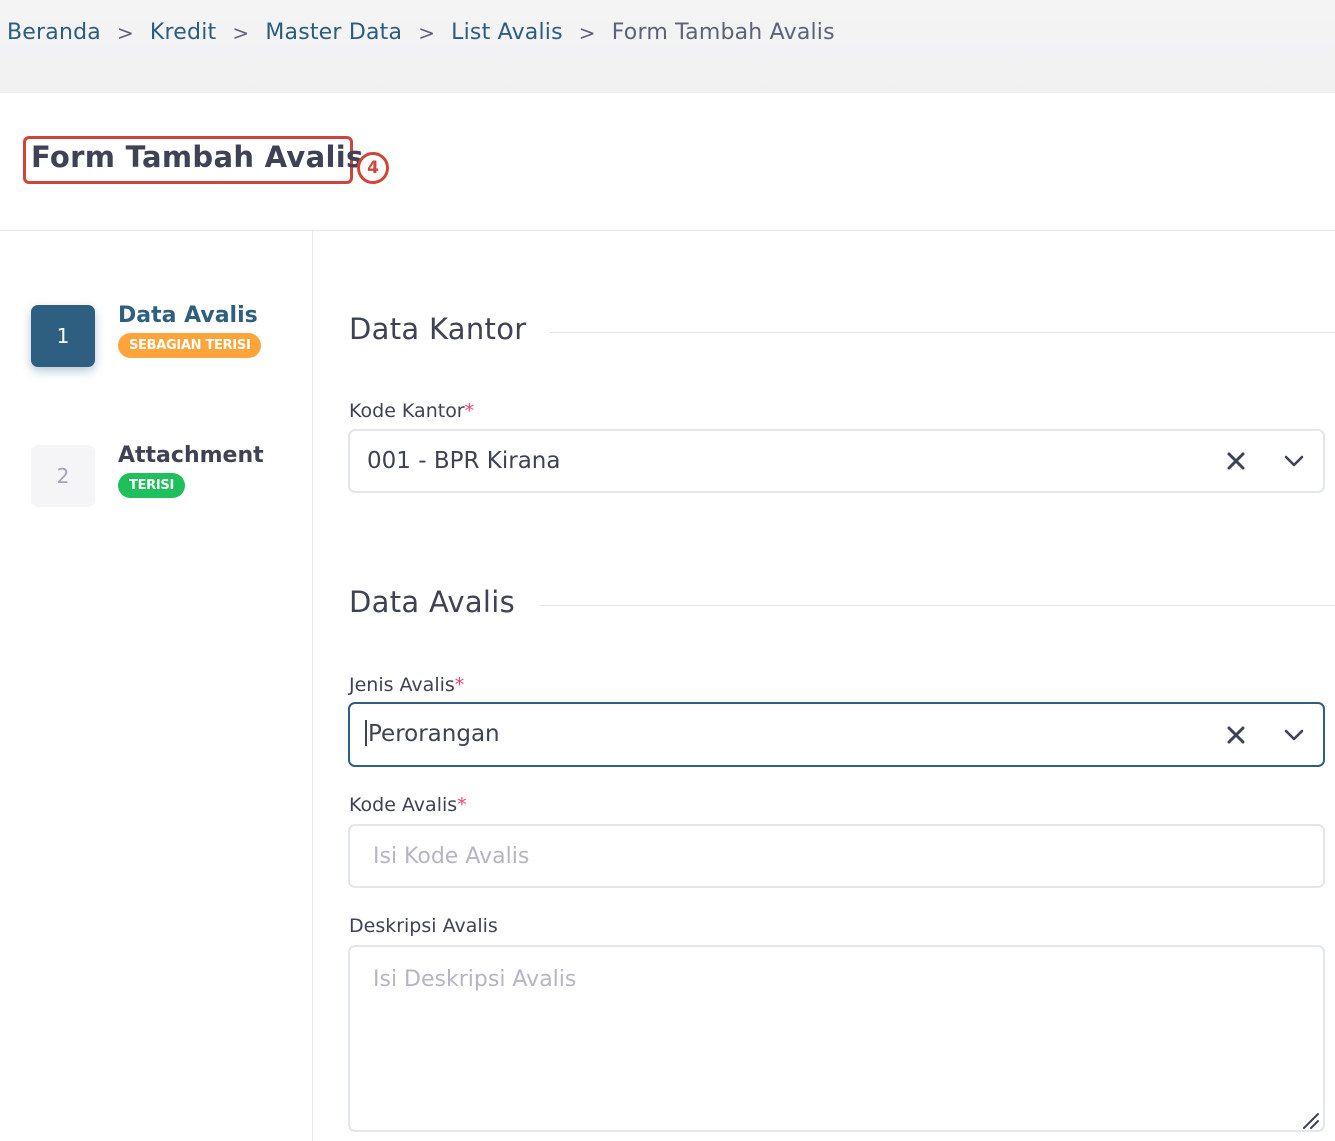 The height and width of the screenshot is (1141, 1335). I want to click on jenis-avalis-value-wrap: Perorangan, so click(778, 733).